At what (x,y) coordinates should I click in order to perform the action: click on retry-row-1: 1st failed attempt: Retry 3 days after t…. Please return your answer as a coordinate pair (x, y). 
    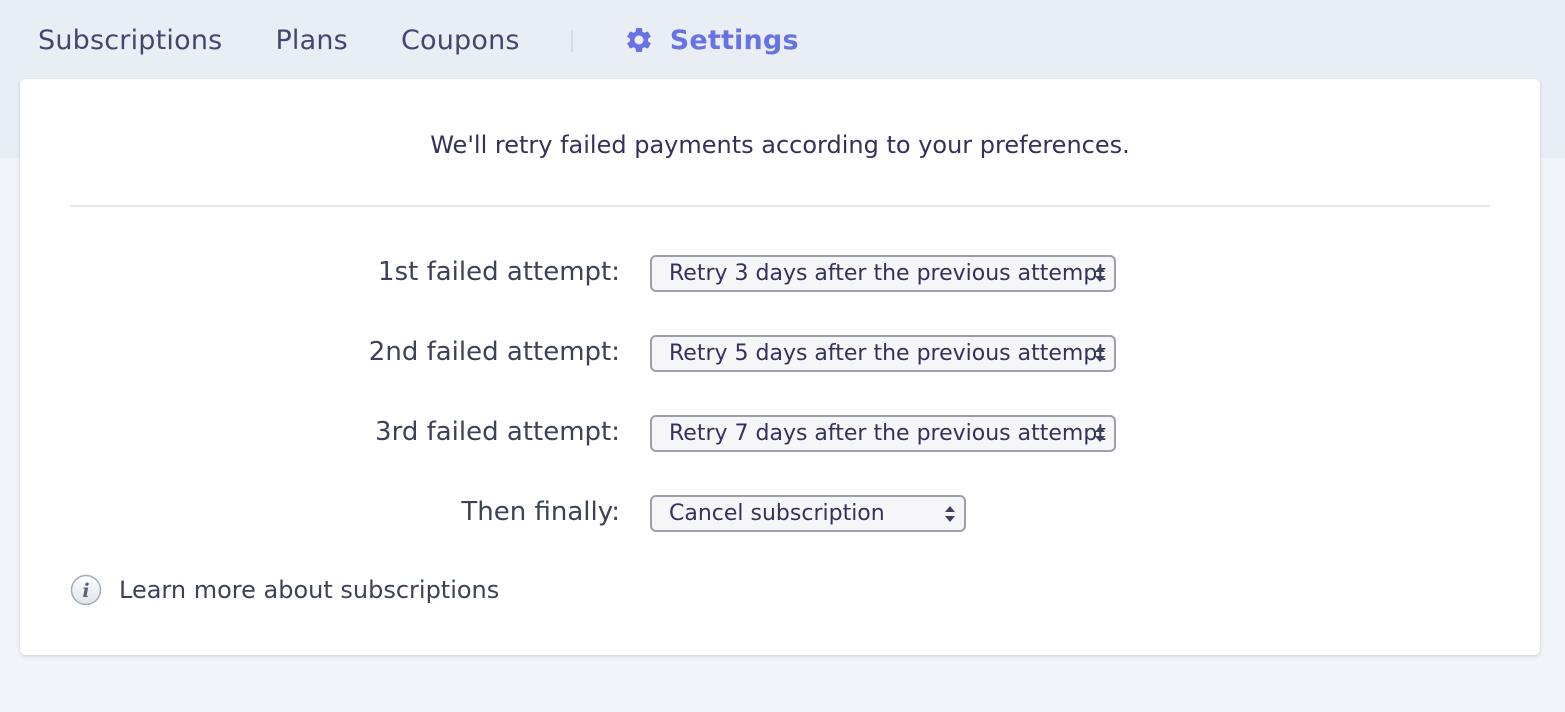
    Looking at the image, I should click on (780, 274).